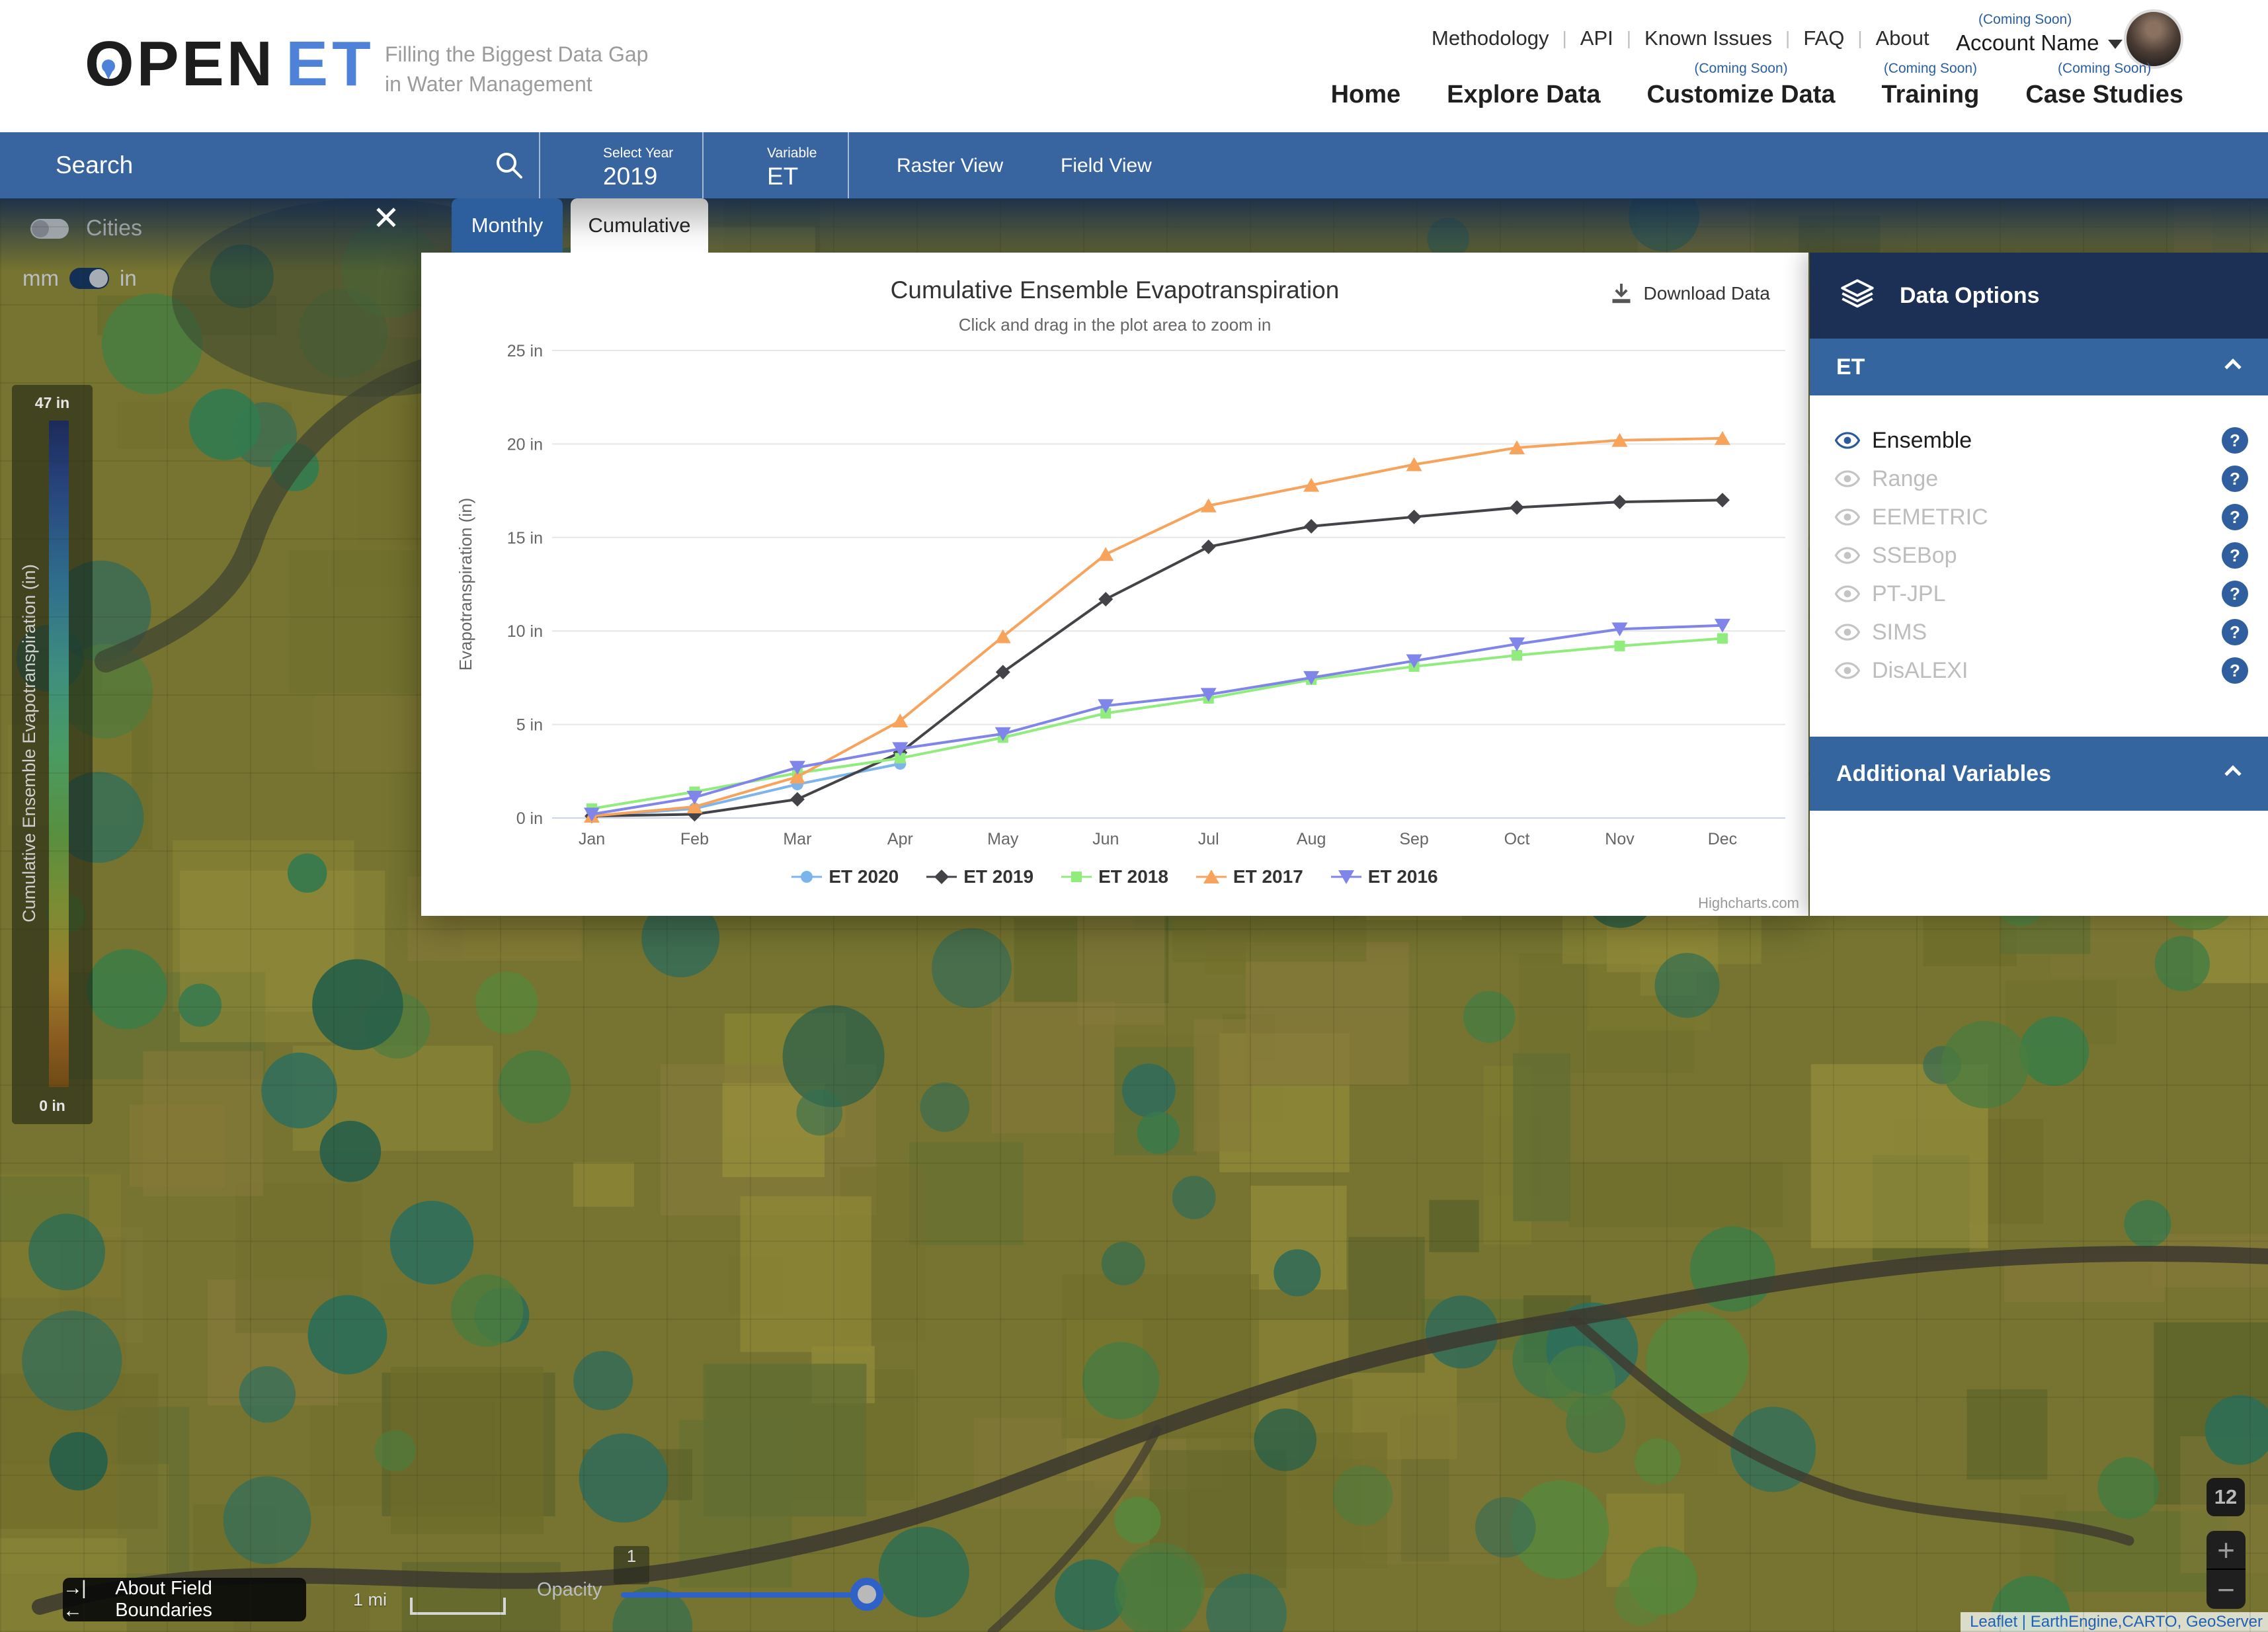  What do you see at coordinates (2039, 479) in the screenshot?
I see `et-item-range: Range?` at bounding box center [2039, 479].